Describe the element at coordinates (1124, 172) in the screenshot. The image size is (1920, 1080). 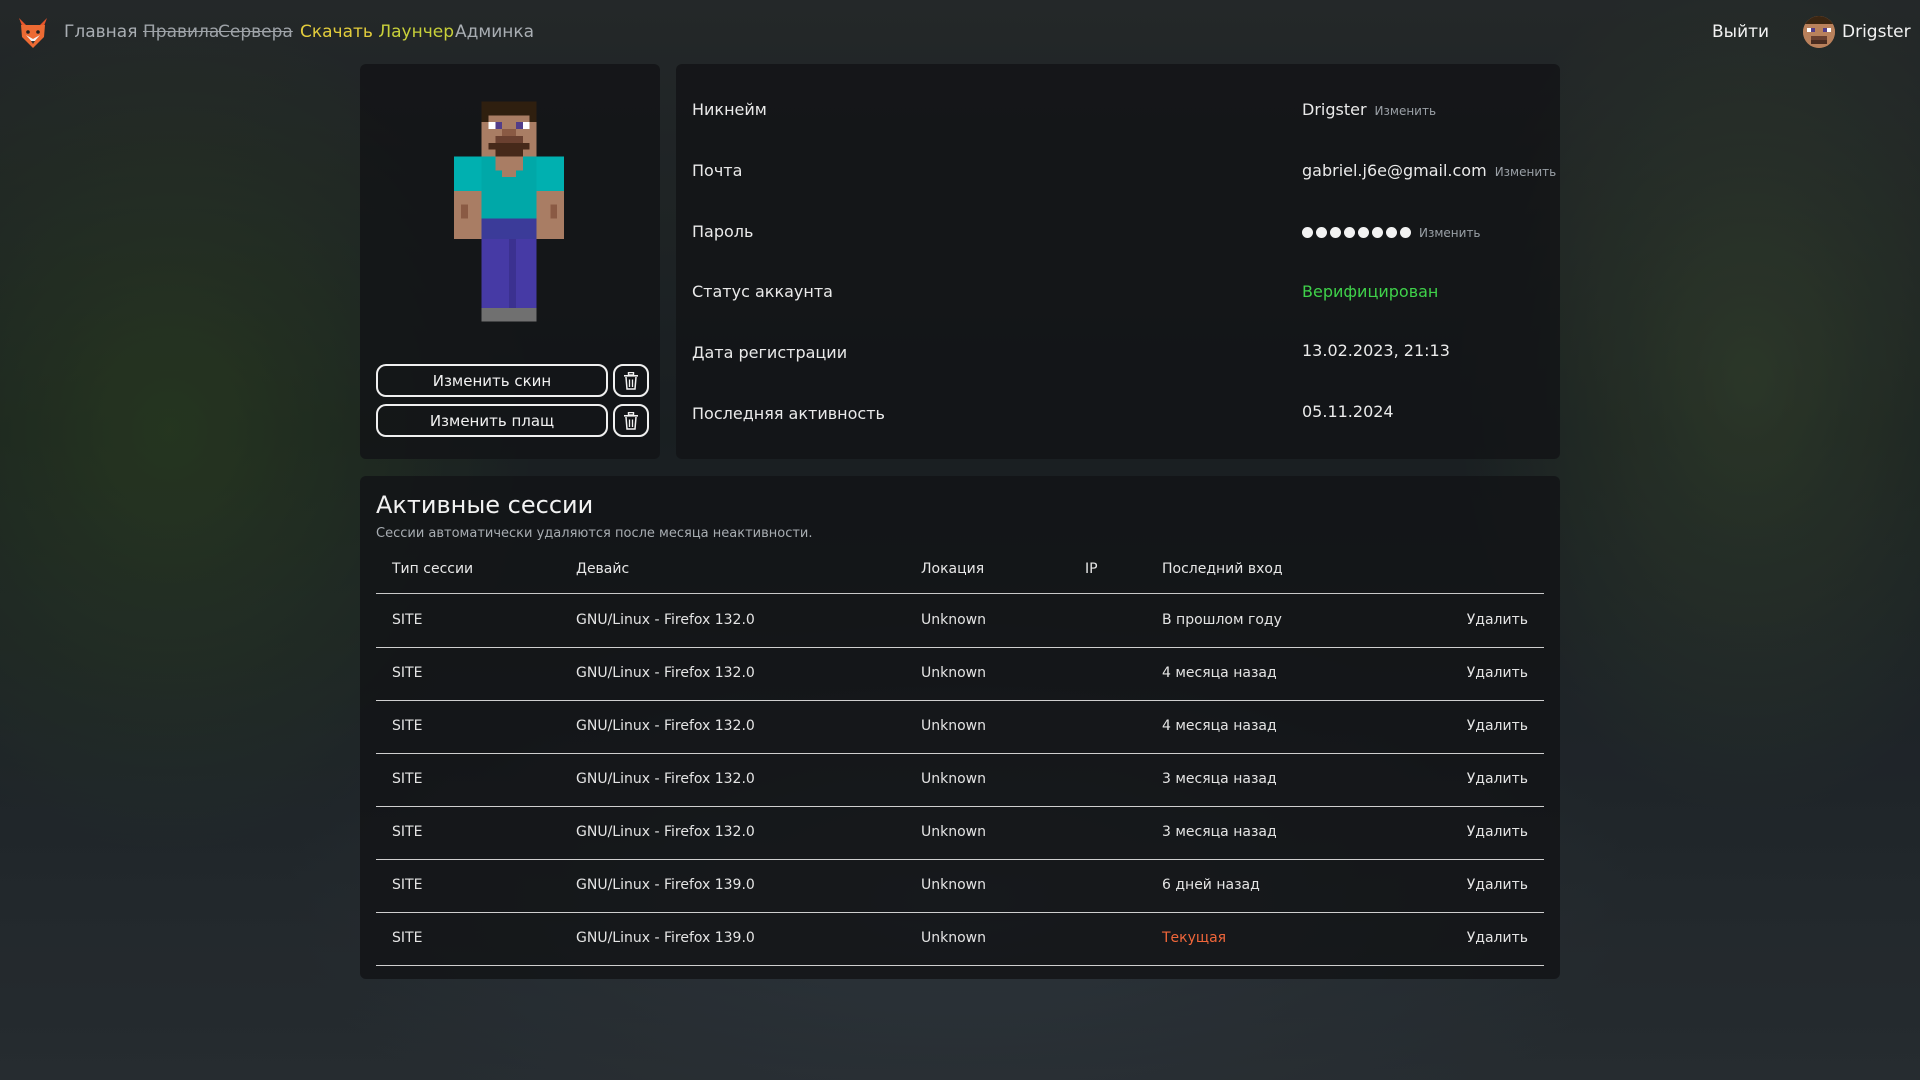
I see `email-row: Почта gabriel.j6e@gmail.com Изменить` at that location.